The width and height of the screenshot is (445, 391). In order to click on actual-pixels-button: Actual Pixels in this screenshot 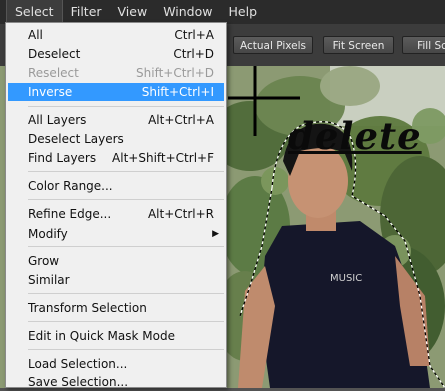, I will do `click(273, 45)`.